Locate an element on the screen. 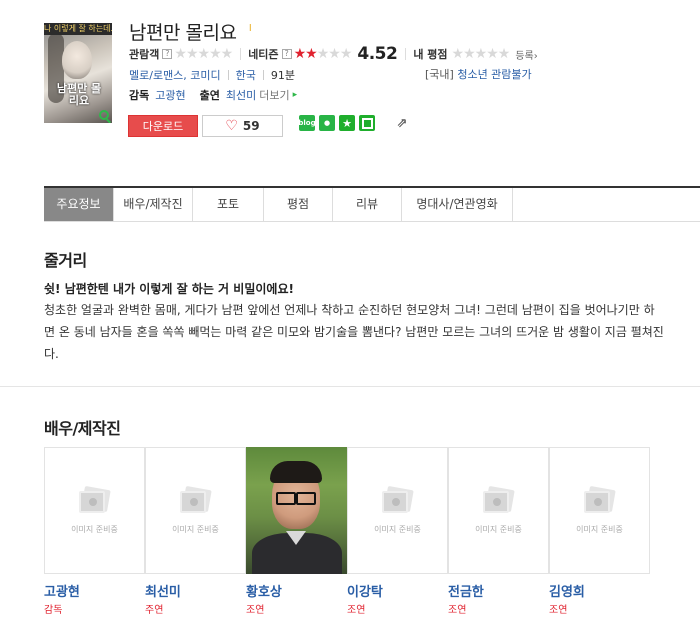  register-rating-link: 등록› is located at coordinates (526, 54).